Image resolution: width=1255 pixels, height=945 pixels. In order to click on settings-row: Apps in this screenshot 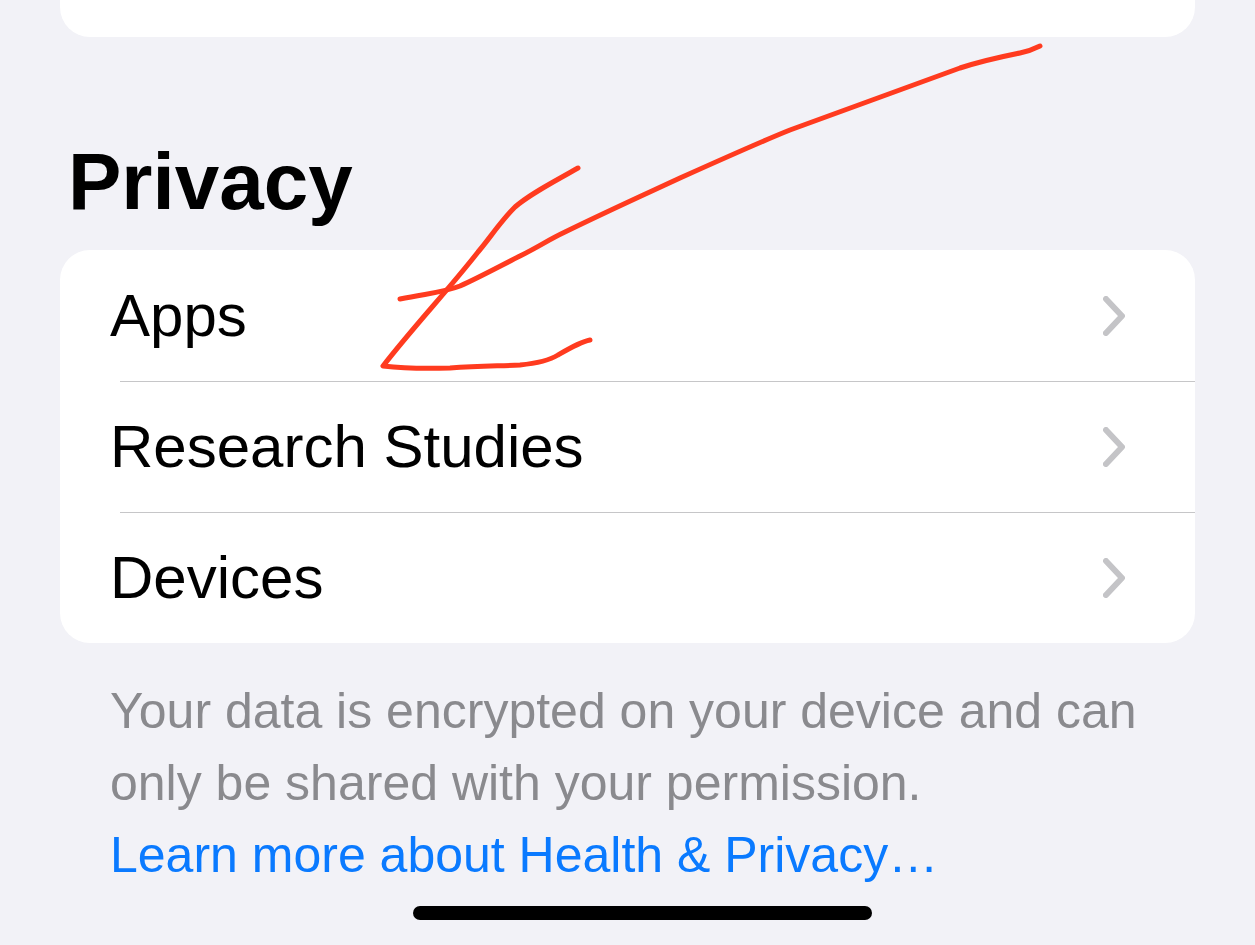, I will do `click(627, 315)`.